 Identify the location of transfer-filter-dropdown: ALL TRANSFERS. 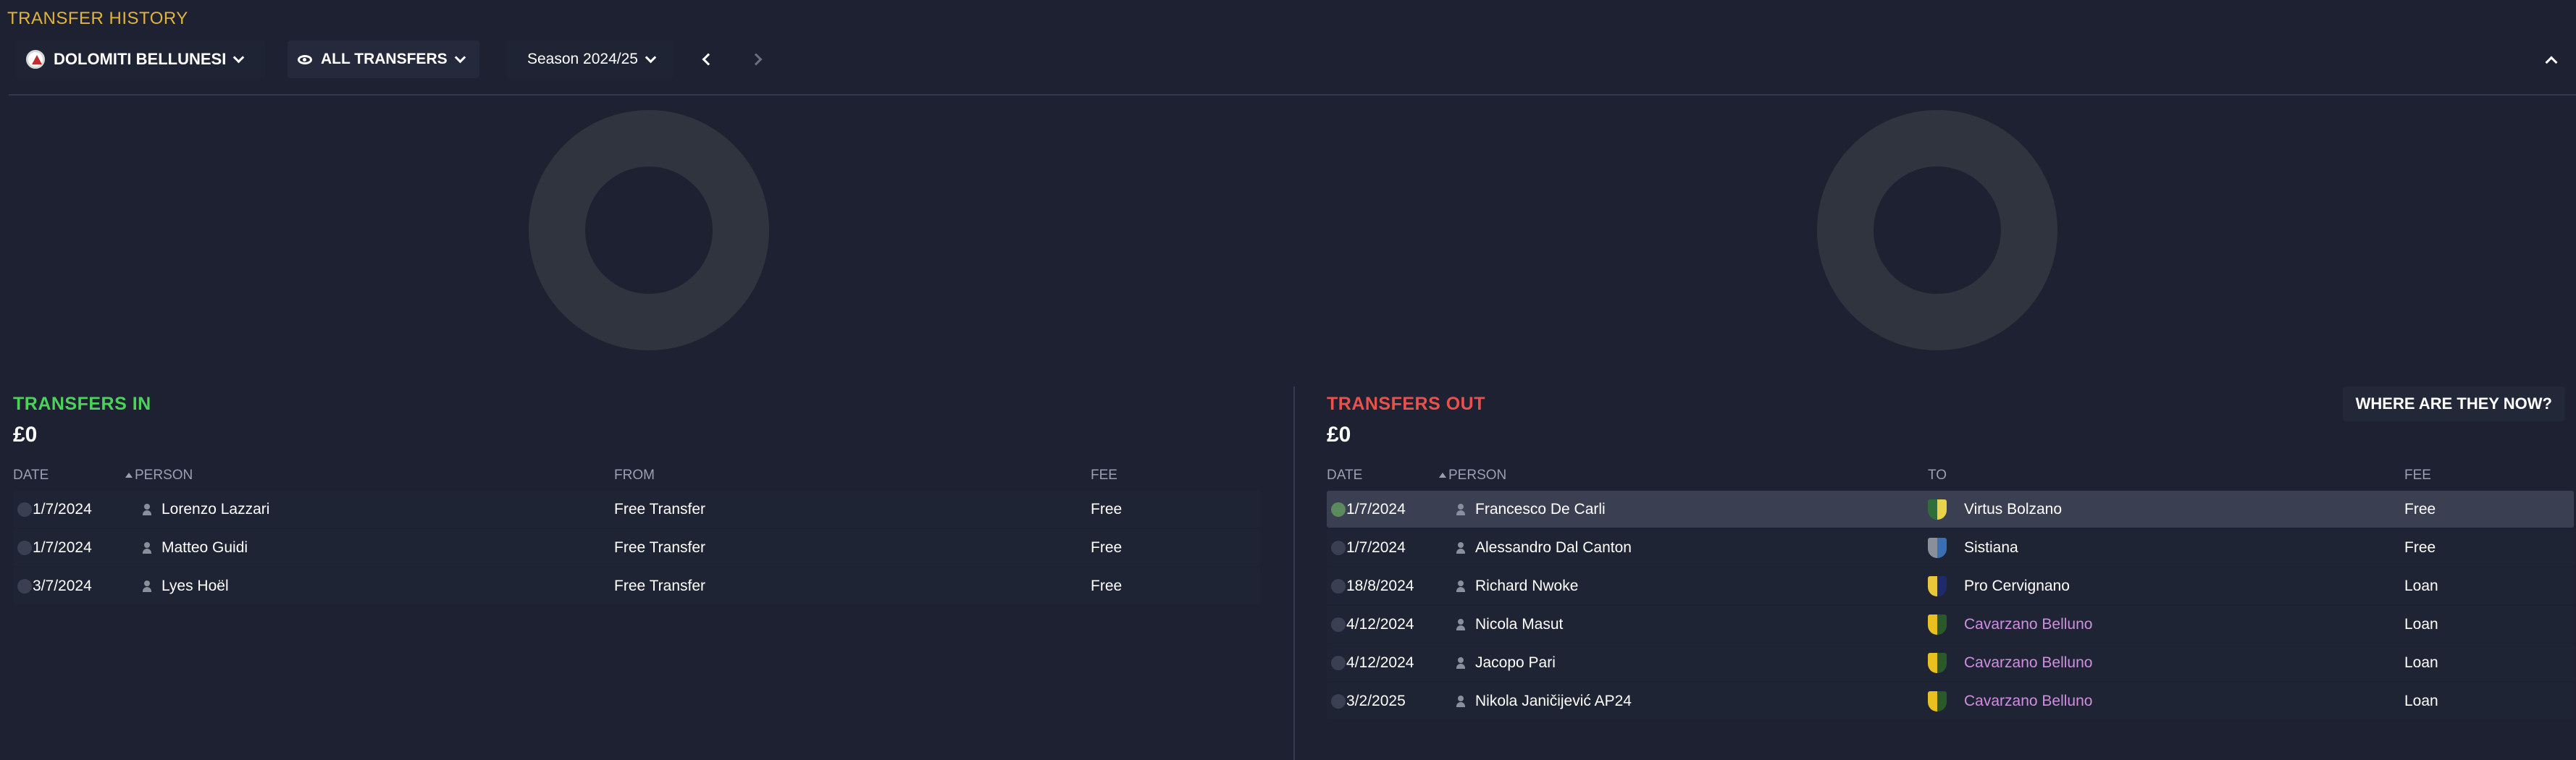
(383, 59).